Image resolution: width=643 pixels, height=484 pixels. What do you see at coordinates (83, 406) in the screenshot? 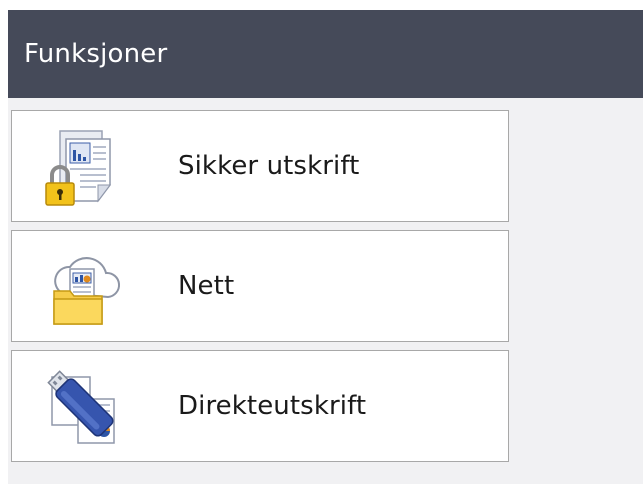
I see `usb-direct-print-icon` at bounding box center [83, 406].